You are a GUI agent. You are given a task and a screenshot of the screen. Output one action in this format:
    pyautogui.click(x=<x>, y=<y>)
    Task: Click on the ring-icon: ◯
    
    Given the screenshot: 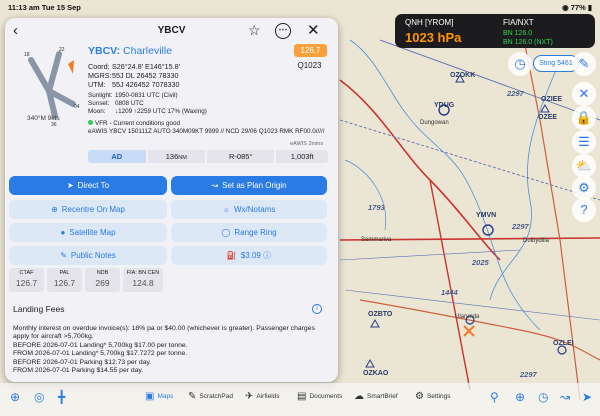 What is the action you would take?
    pyautogui.click(x=226, y=232)
    